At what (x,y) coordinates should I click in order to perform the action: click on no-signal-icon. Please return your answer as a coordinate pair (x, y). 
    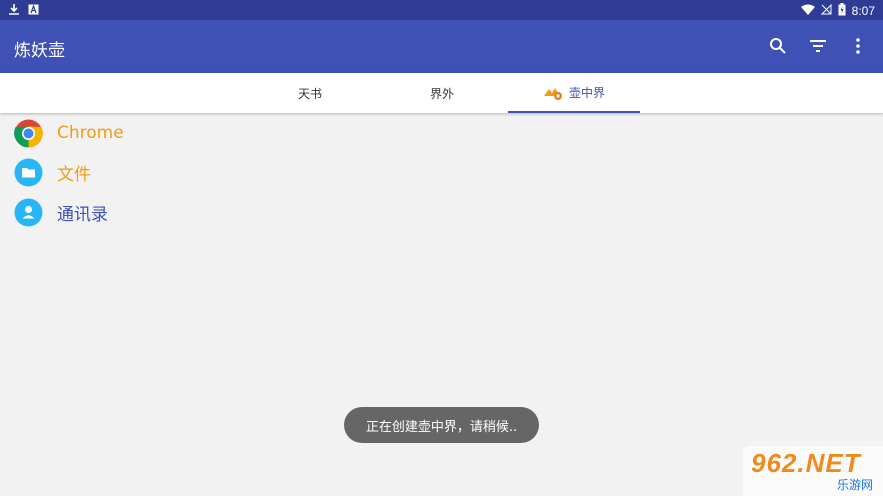
    Looking at the image, I should click on (826, 10).